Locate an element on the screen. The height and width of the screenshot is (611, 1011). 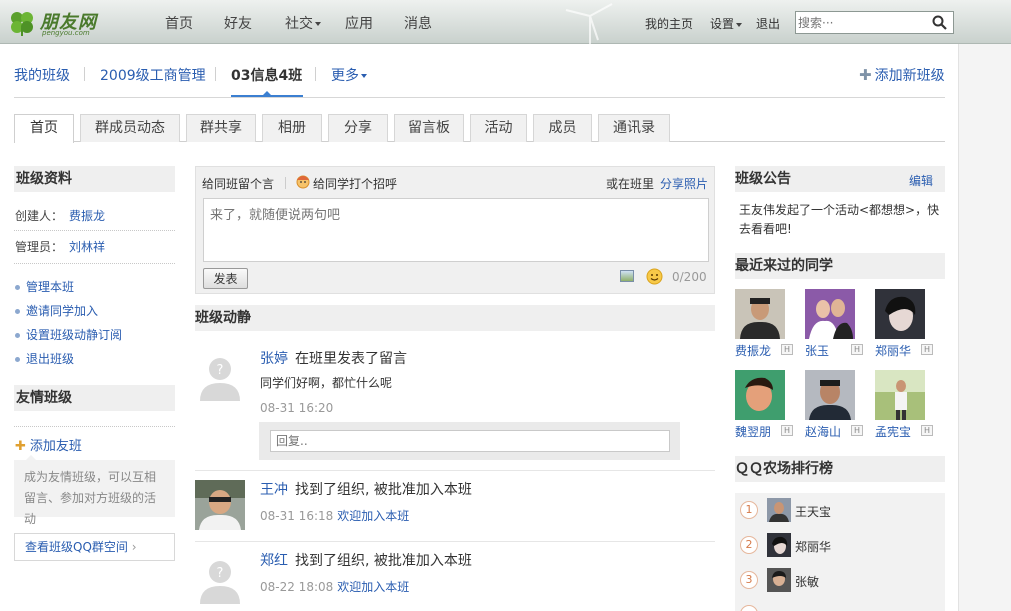
leave-class-link: 退出班级 is located at coordinates (44, 358).